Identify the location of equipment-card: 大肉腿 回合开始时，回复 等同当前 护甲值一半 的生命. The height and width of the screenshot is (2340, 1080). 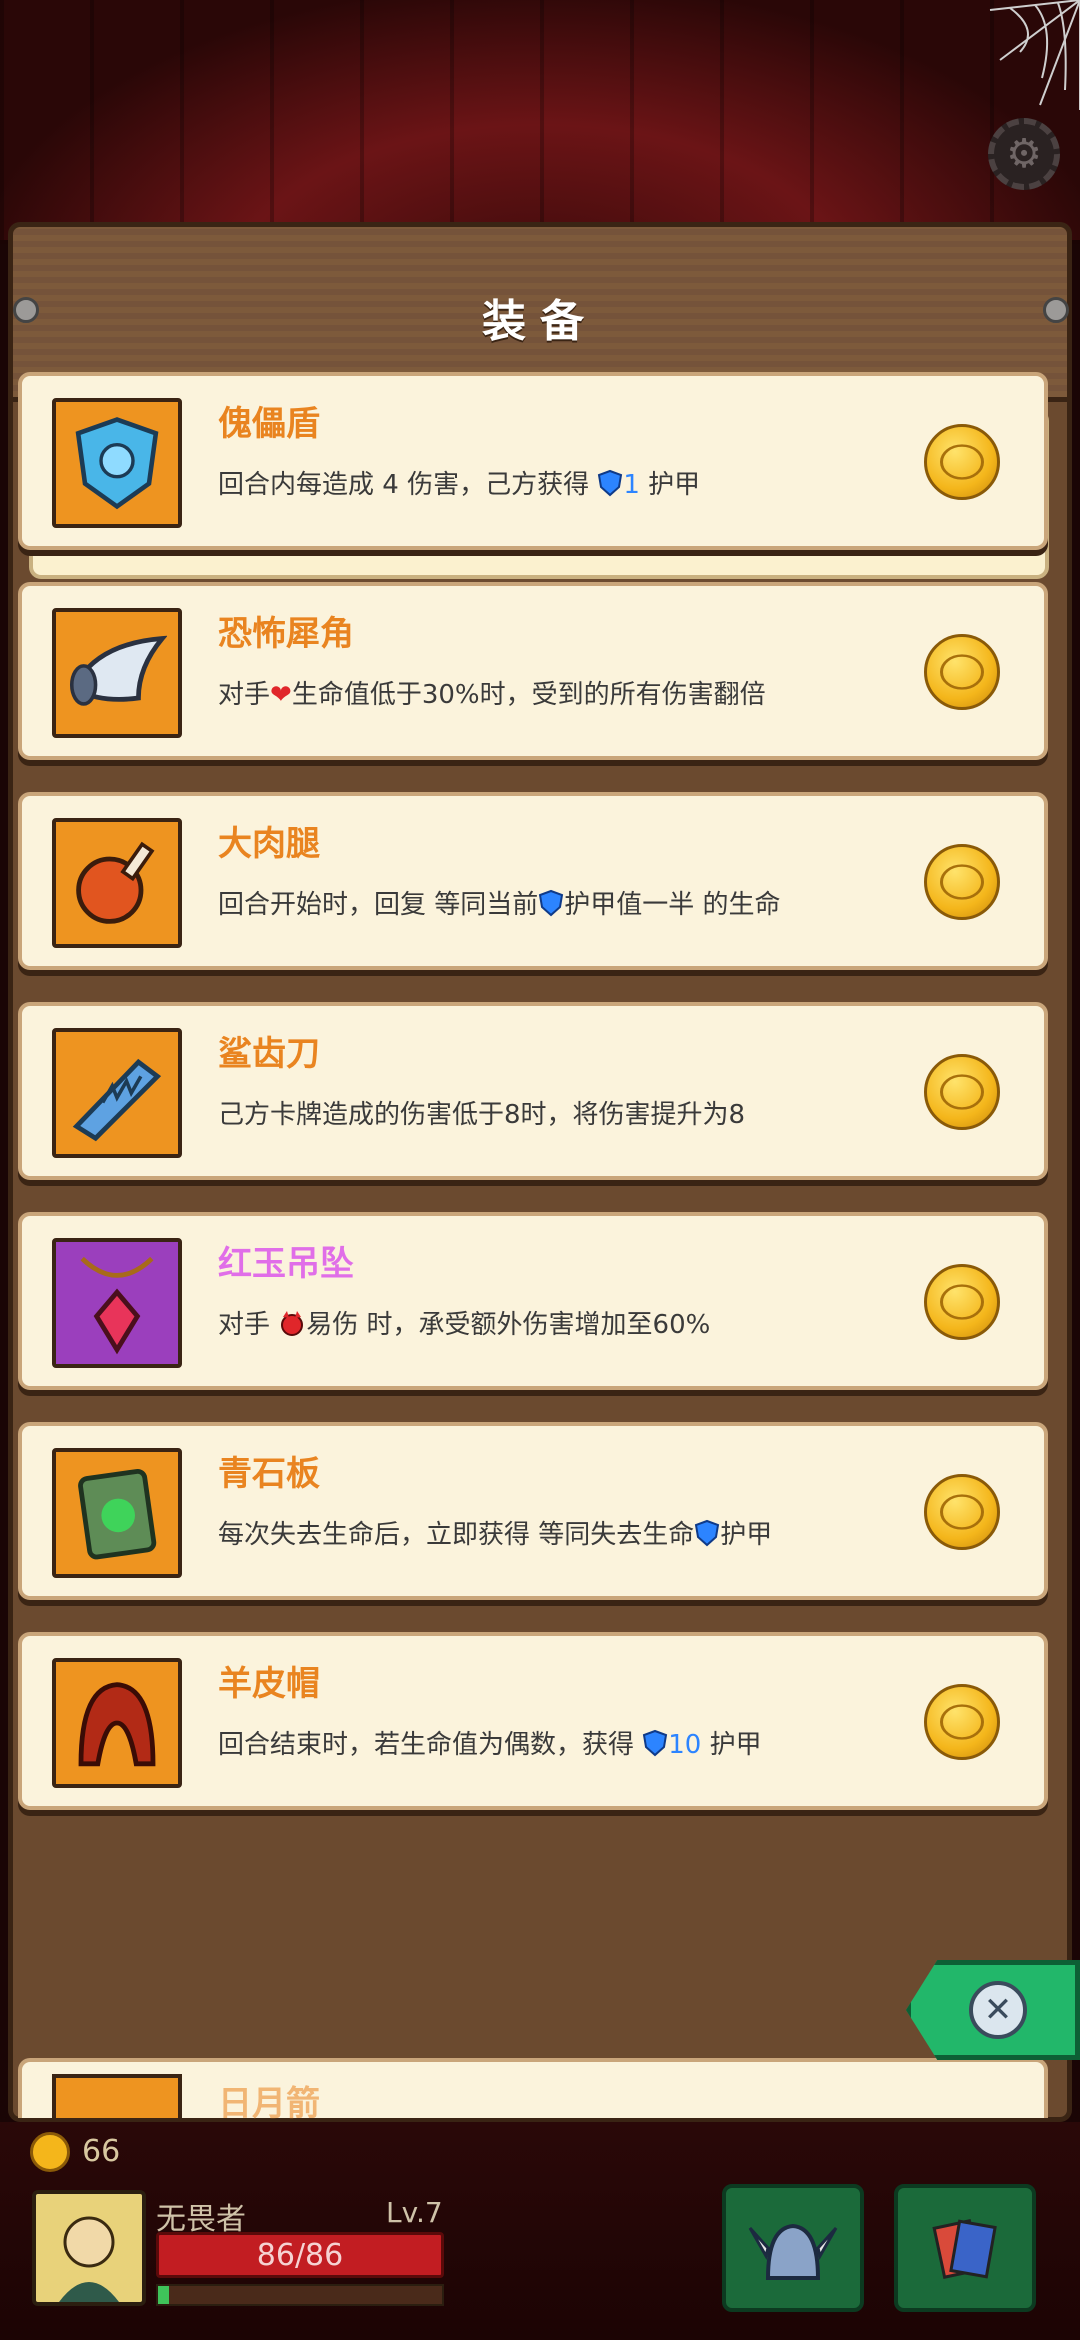
(533, 881).